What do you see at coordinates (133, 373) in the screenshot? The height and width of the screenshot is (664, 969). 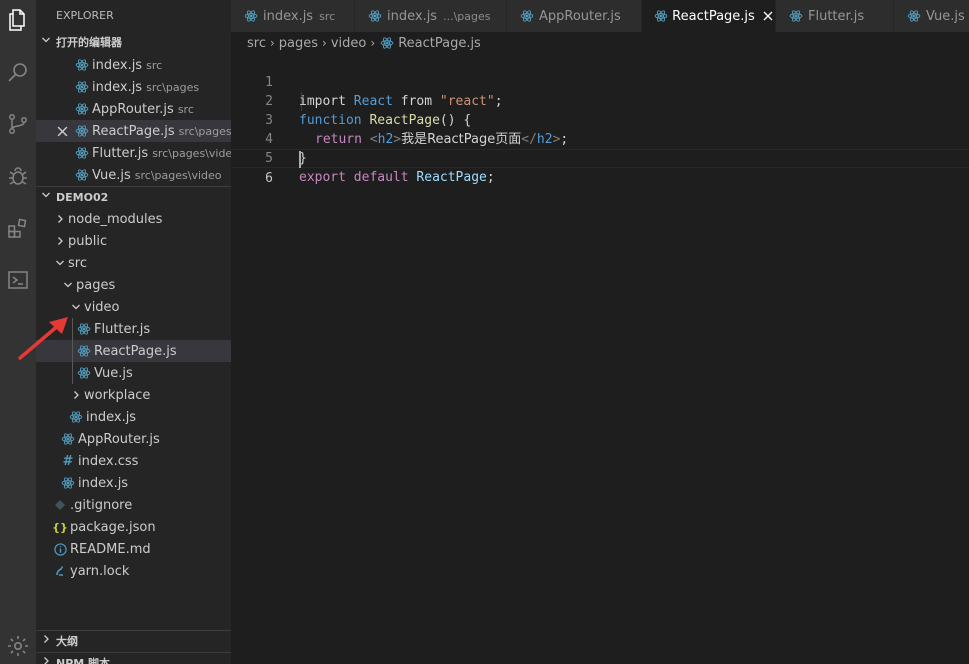 I see `tree-file-vue: Vue.js` at bounding box center [133, 373].